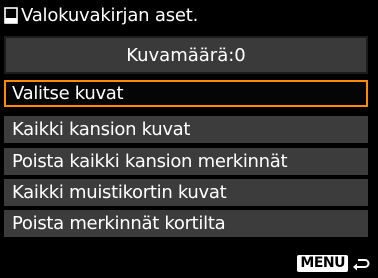  Describe the element at coordinates (68, 93) in the screenshot. I see `menu-item-label: Valitse kuvat` at that location.